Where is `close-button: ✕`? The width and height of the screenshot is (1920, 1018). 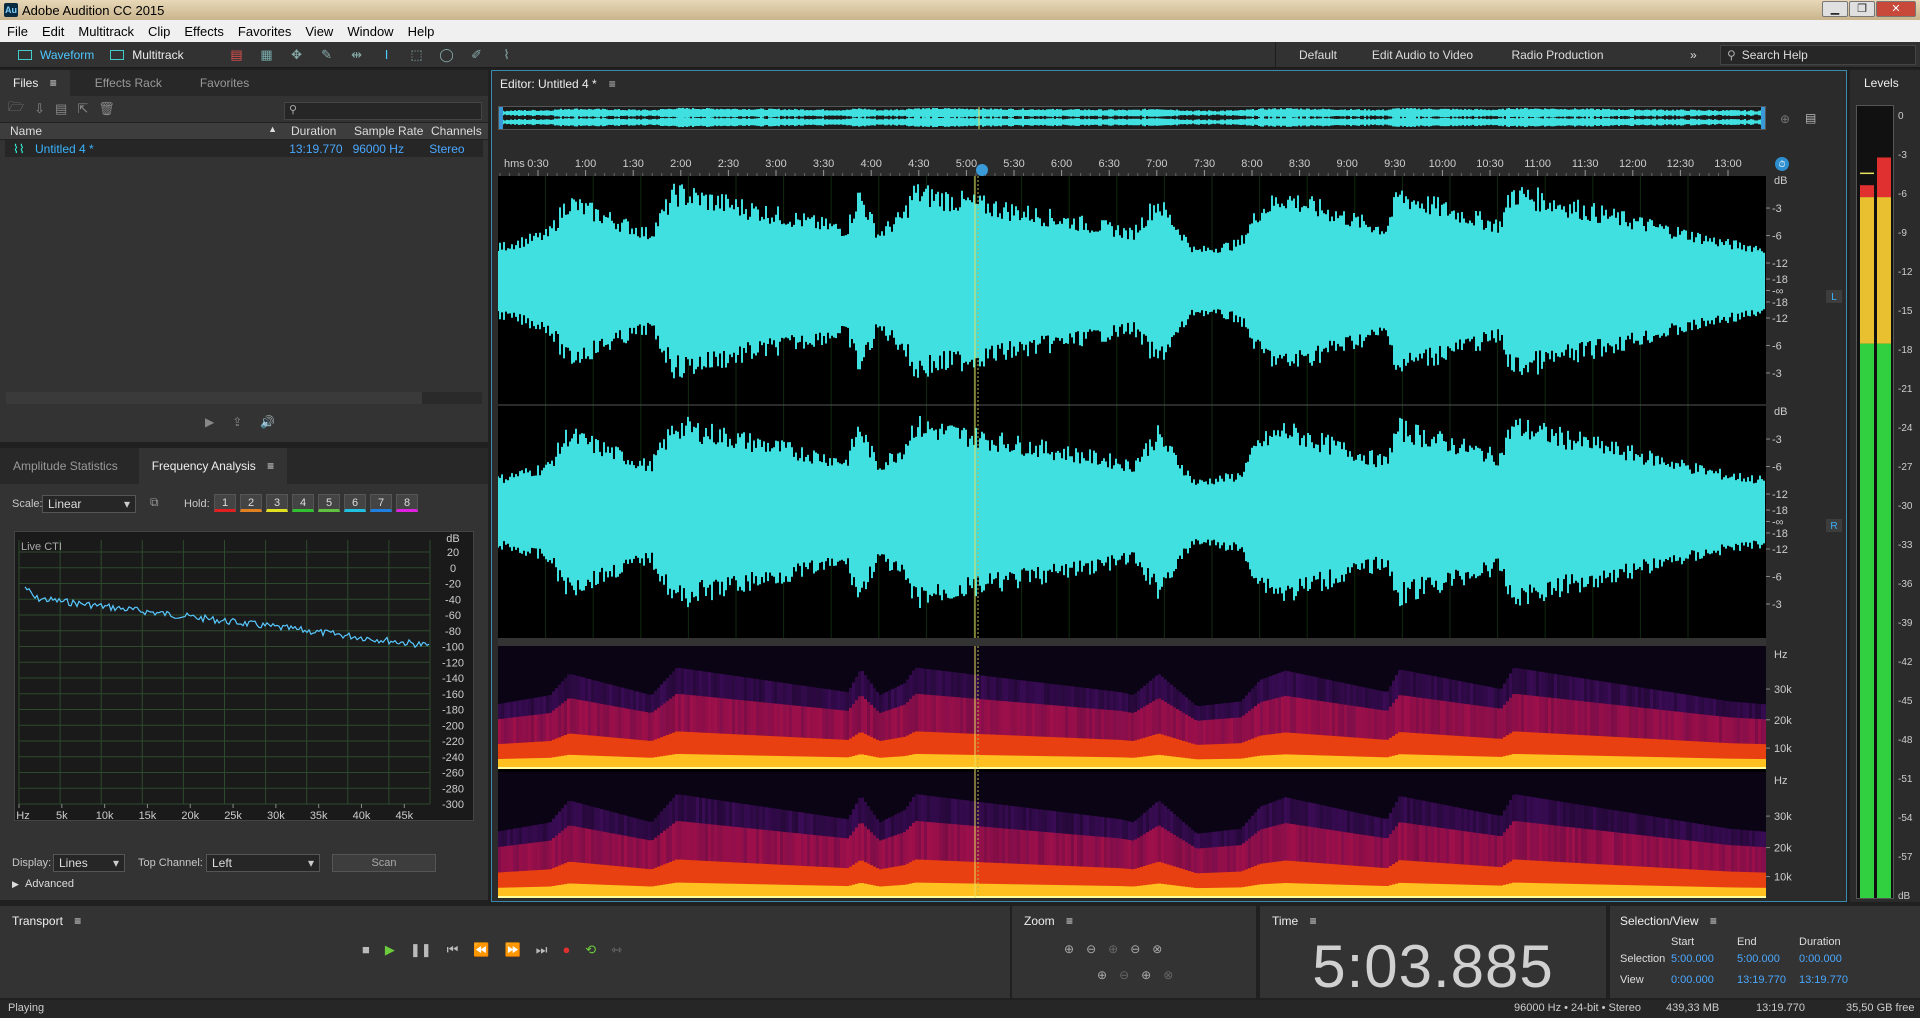
close-button: ✕ is located at coordinates (1896, 9).